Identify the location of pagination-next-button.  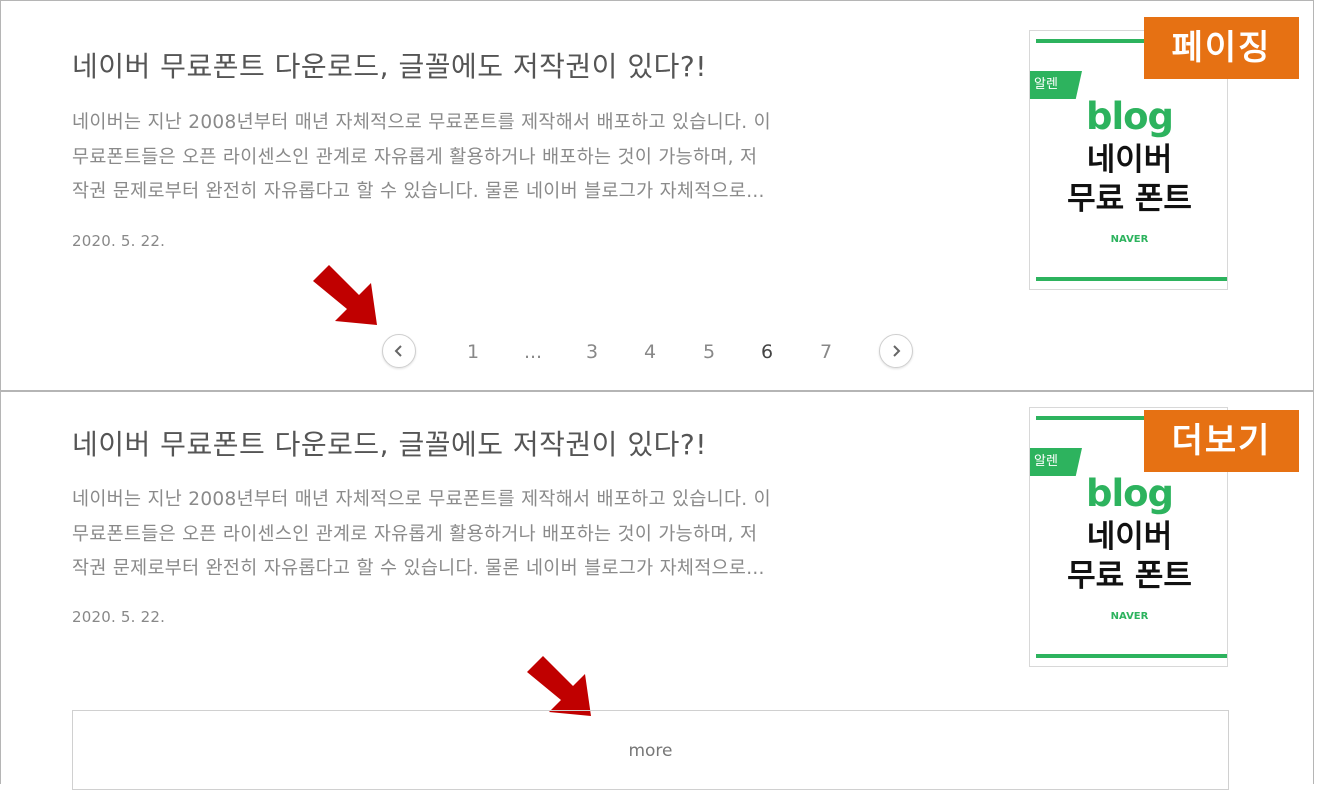
(896, 351).